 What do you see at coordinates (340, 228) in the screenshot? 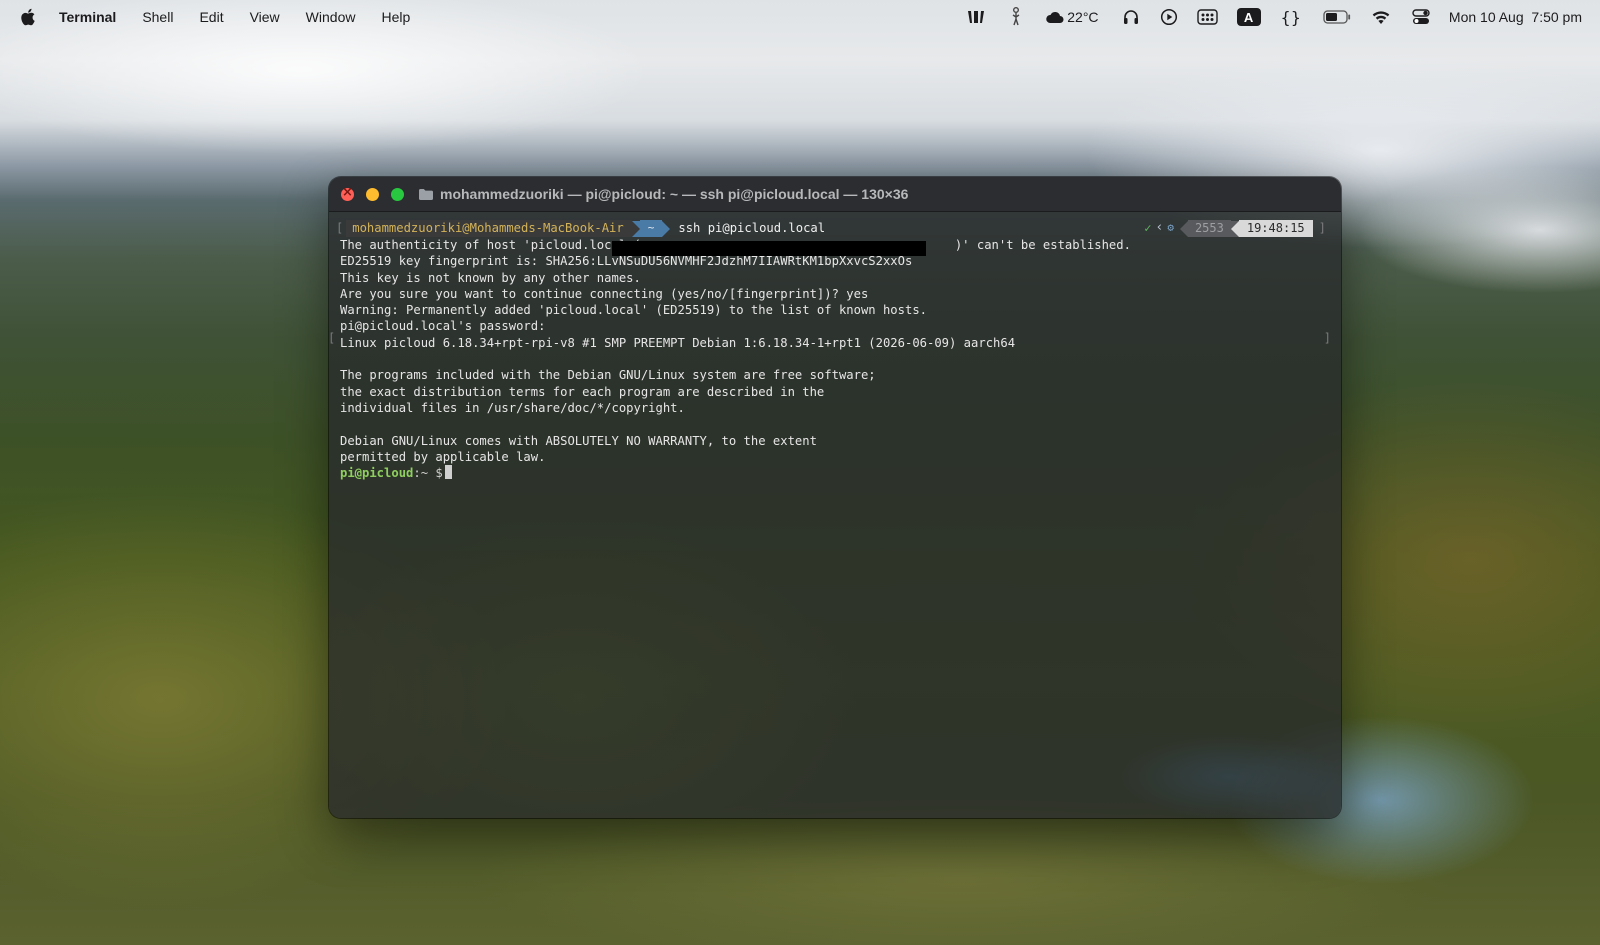
I see `prompt-bracket-left: [` at bounding box center [340, 228].